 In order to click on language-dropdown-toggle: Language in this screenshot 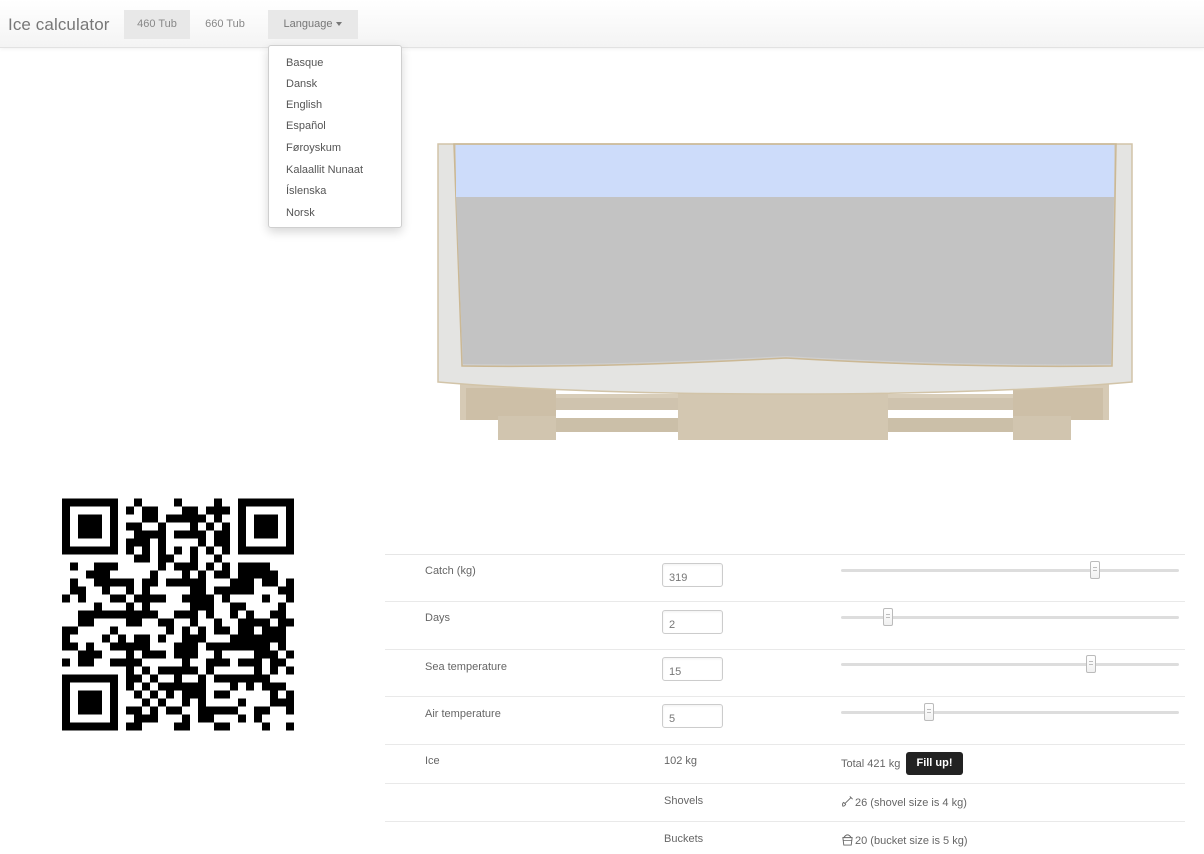, I will do `click(313, 24)`.